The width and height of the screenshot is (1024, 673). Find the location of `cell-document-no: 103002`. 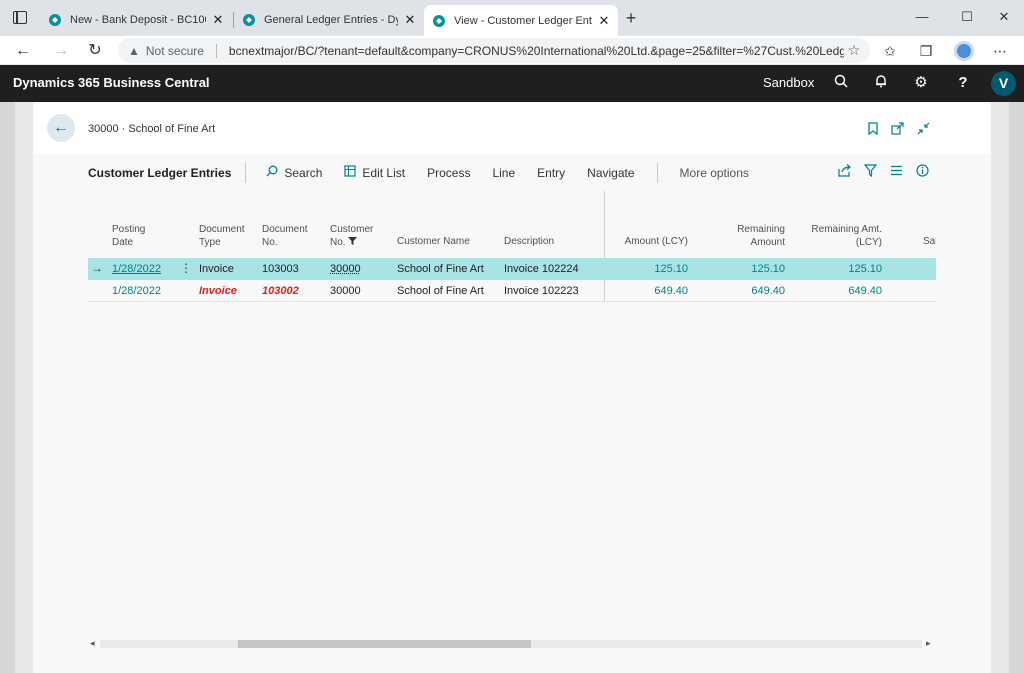

cell-document-no: 103002 is located at coordinates (280, 291).